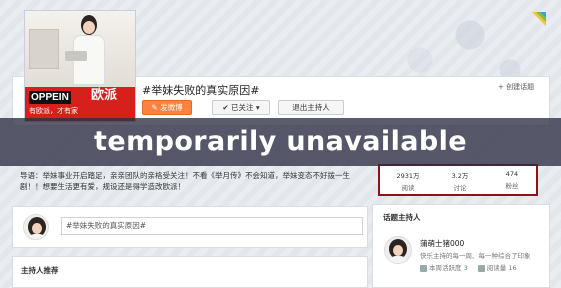  I want to click on stat-discuss: 3.2万 讨论, so click(460, 182).